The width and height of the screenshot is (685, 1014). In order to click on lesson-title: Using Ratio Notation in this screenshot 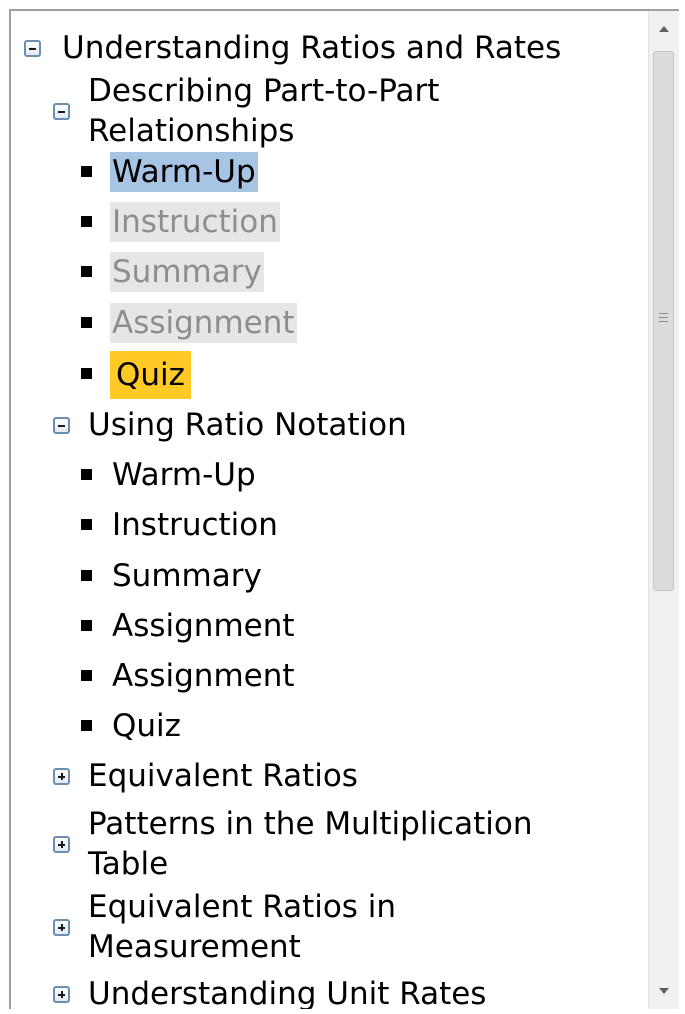, I will do `click(247, 425)`.